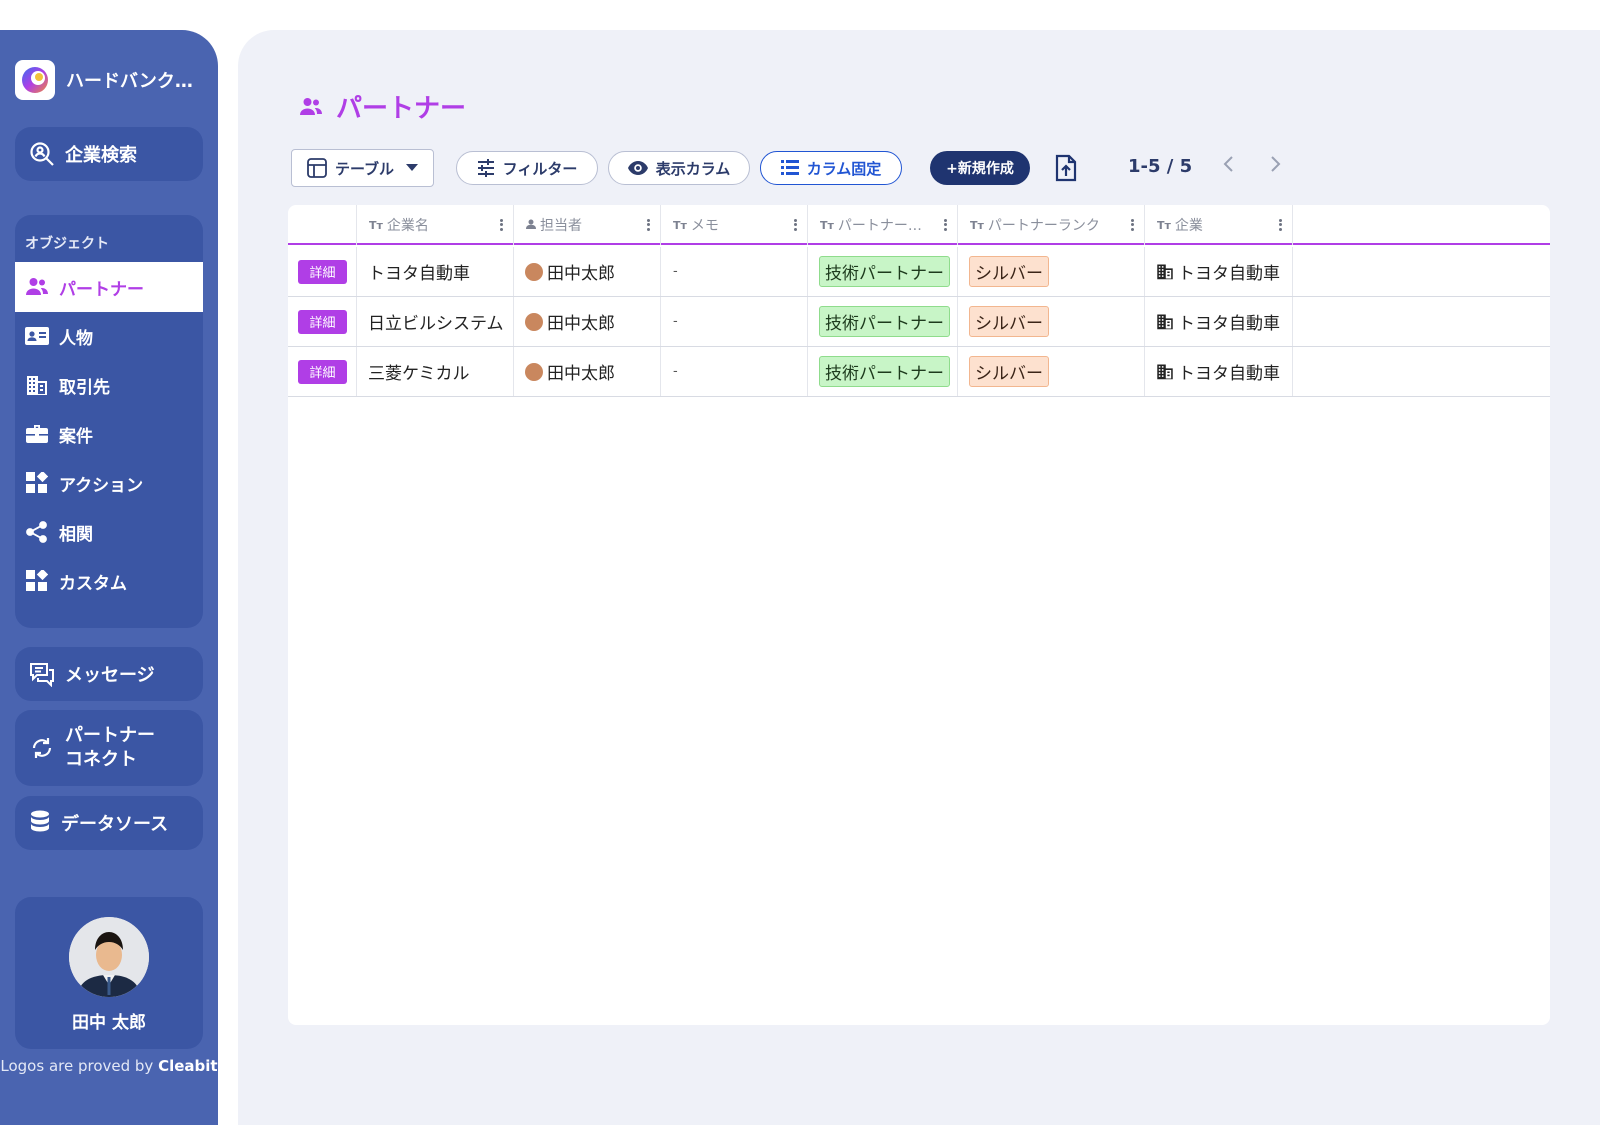 The image size is (1600, 1125). Describe the element at coordinates (42, 674) in the screenshot. I see `chat-icon` at that location.